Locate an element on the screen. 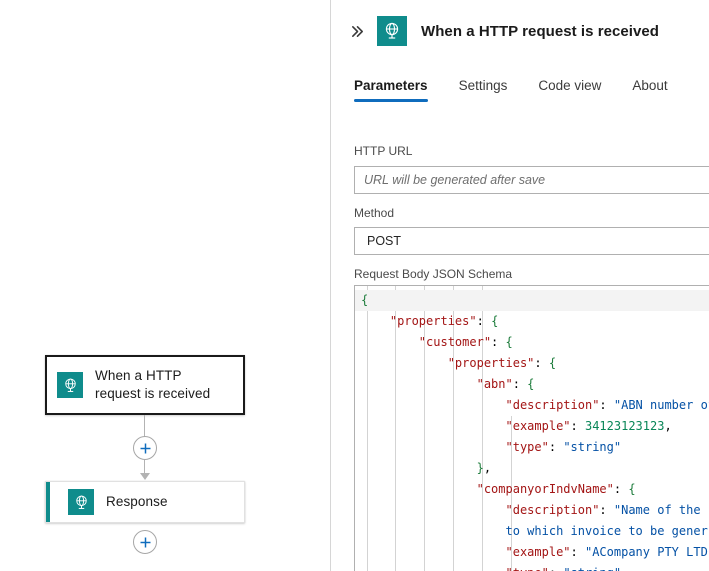 This screenshot has height=571, width=709. connector-arrow is located at coordinates (145, 476).